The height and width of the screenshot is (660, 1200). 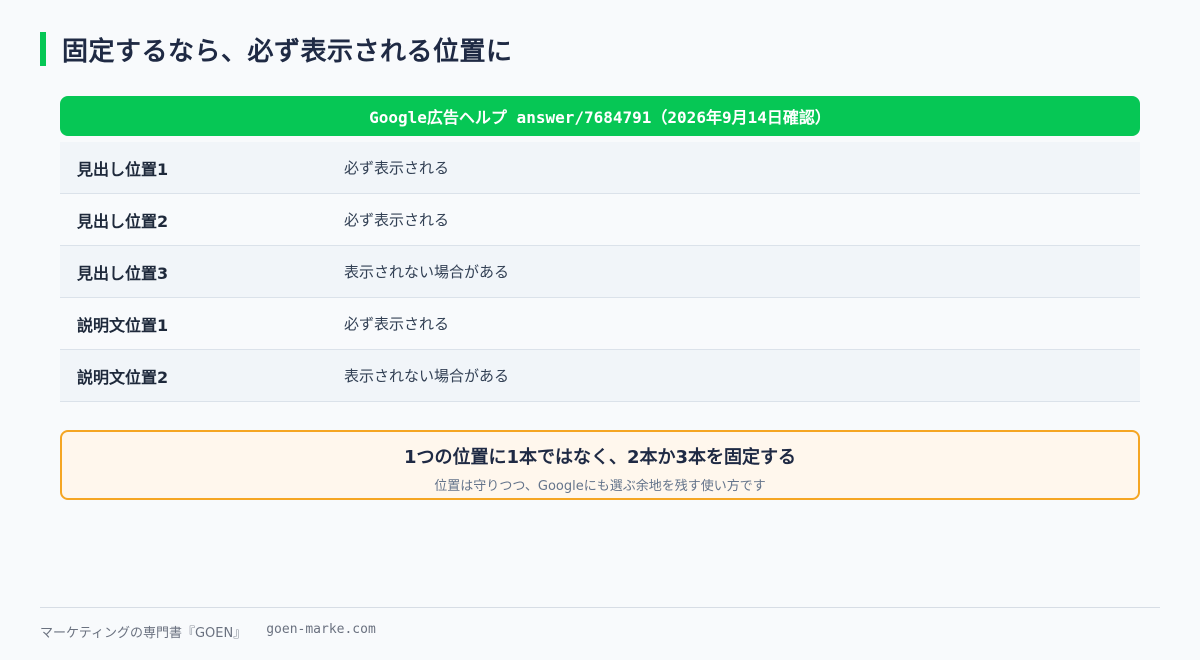 I want to click on row-label: 見出し位置2, so click(x=123, y=221).